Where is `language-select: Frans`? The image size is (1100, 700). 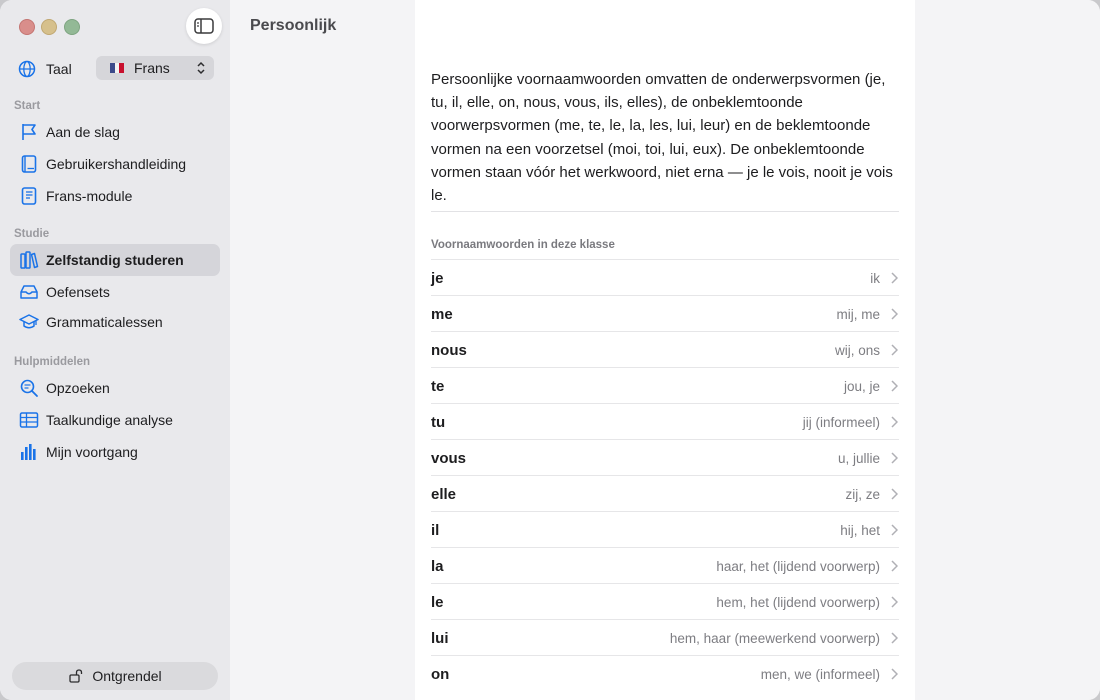
language-select: Frans is located at coordinates (155, 68).